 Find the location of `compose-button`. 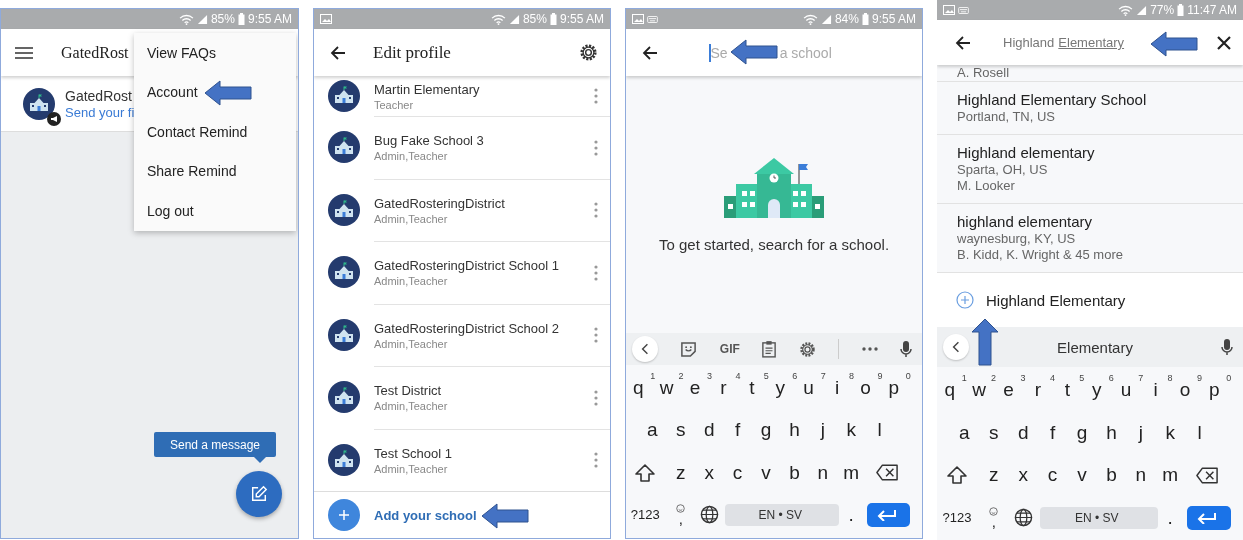

compose-button is located at coordinates (259, 494).